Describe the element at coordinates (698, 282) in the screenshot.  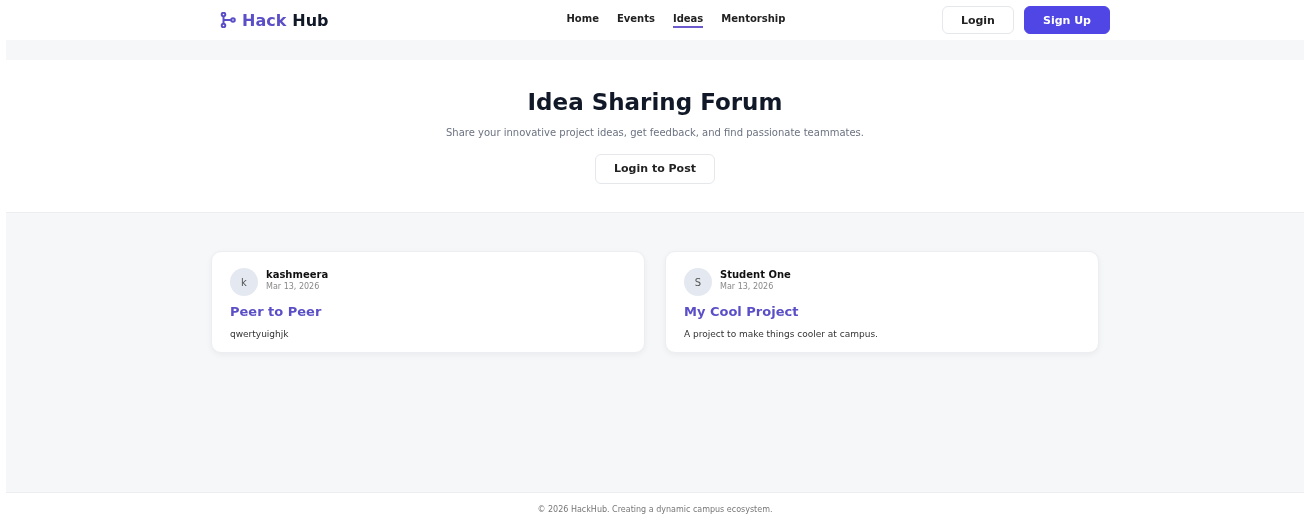
I see `avatar: S` at that location.